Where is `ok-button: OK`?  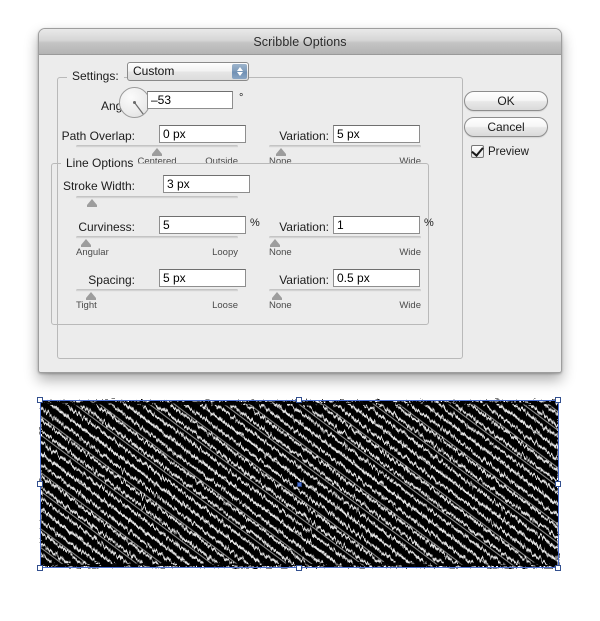 ok-button: OK is located at coordinates (506, 101).